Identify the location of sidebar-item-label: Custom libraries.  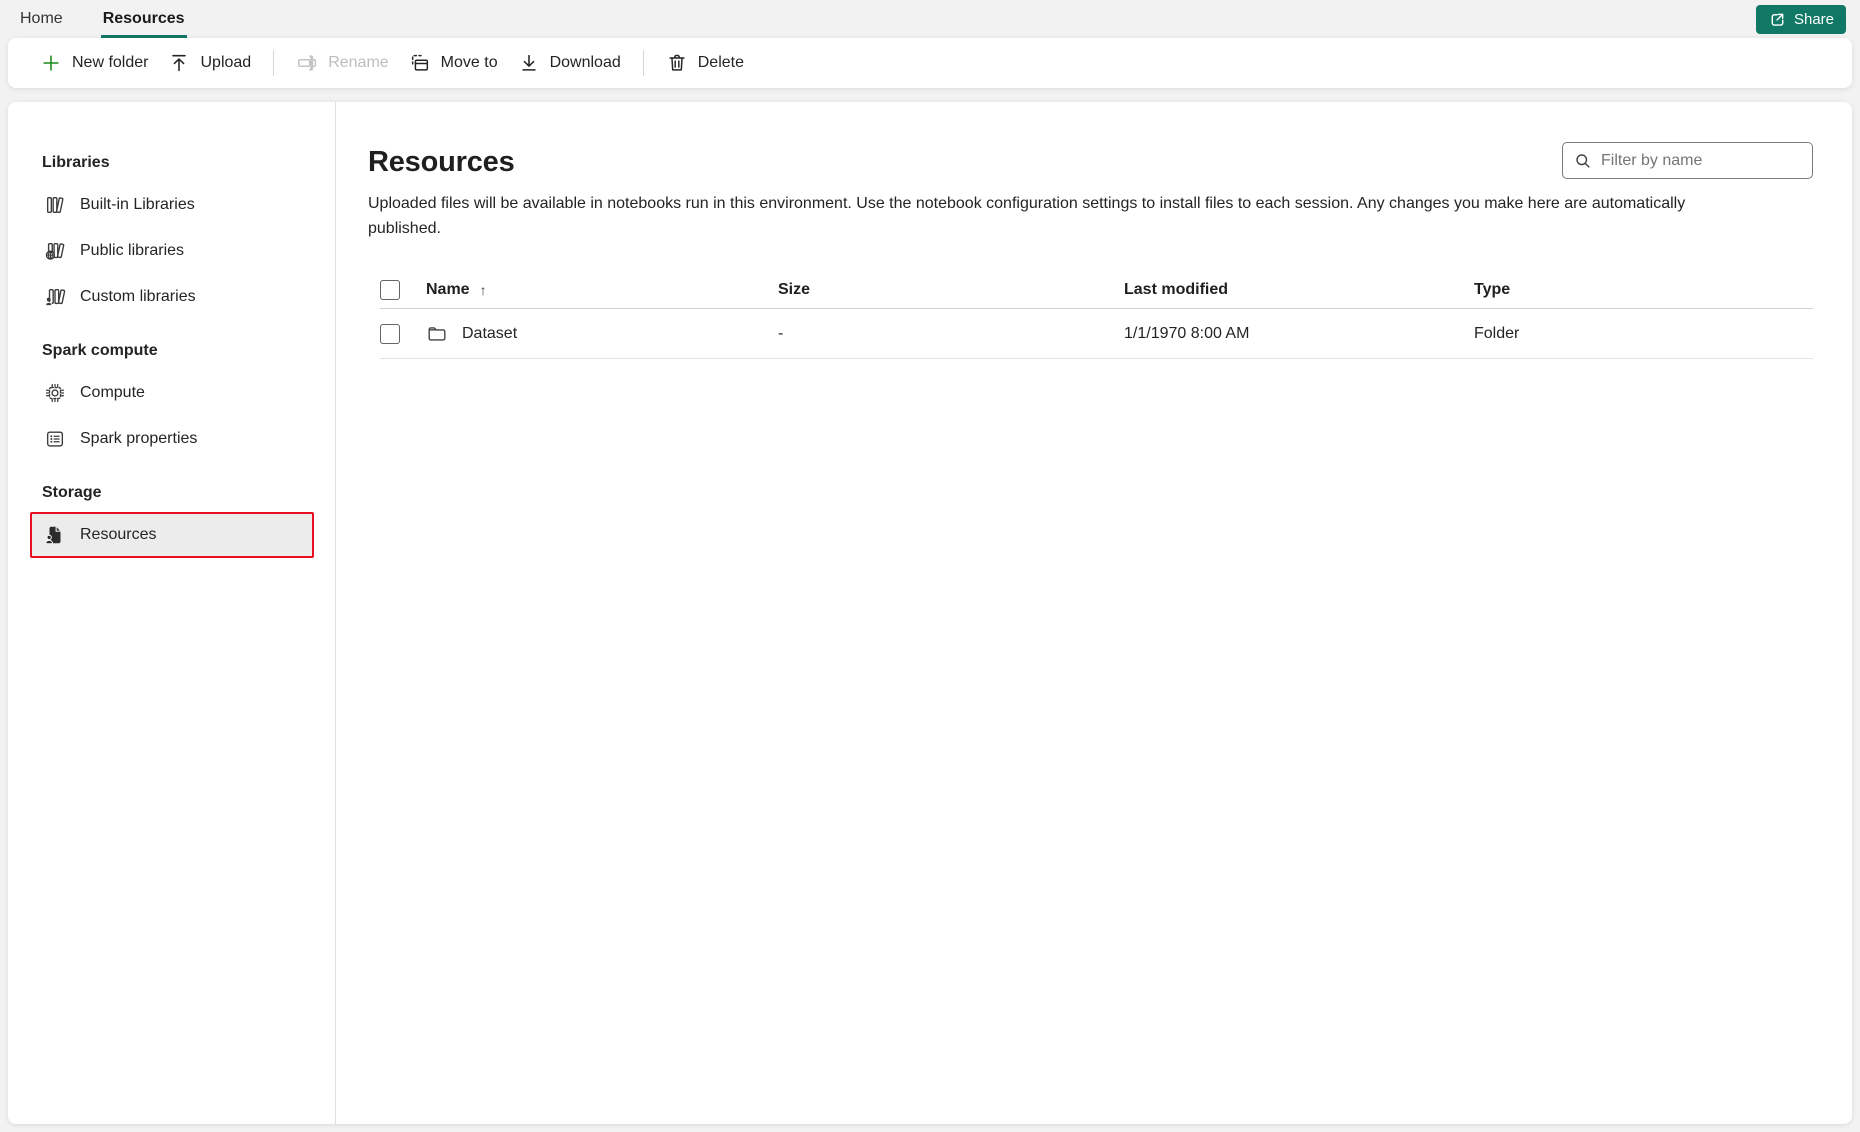
(138, 296).